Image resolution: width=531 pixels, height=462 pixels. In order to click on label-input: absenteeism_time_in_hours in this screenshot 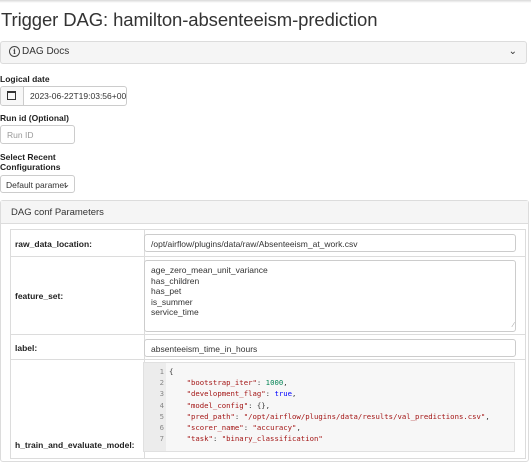, I will do `click(330, 348)`.